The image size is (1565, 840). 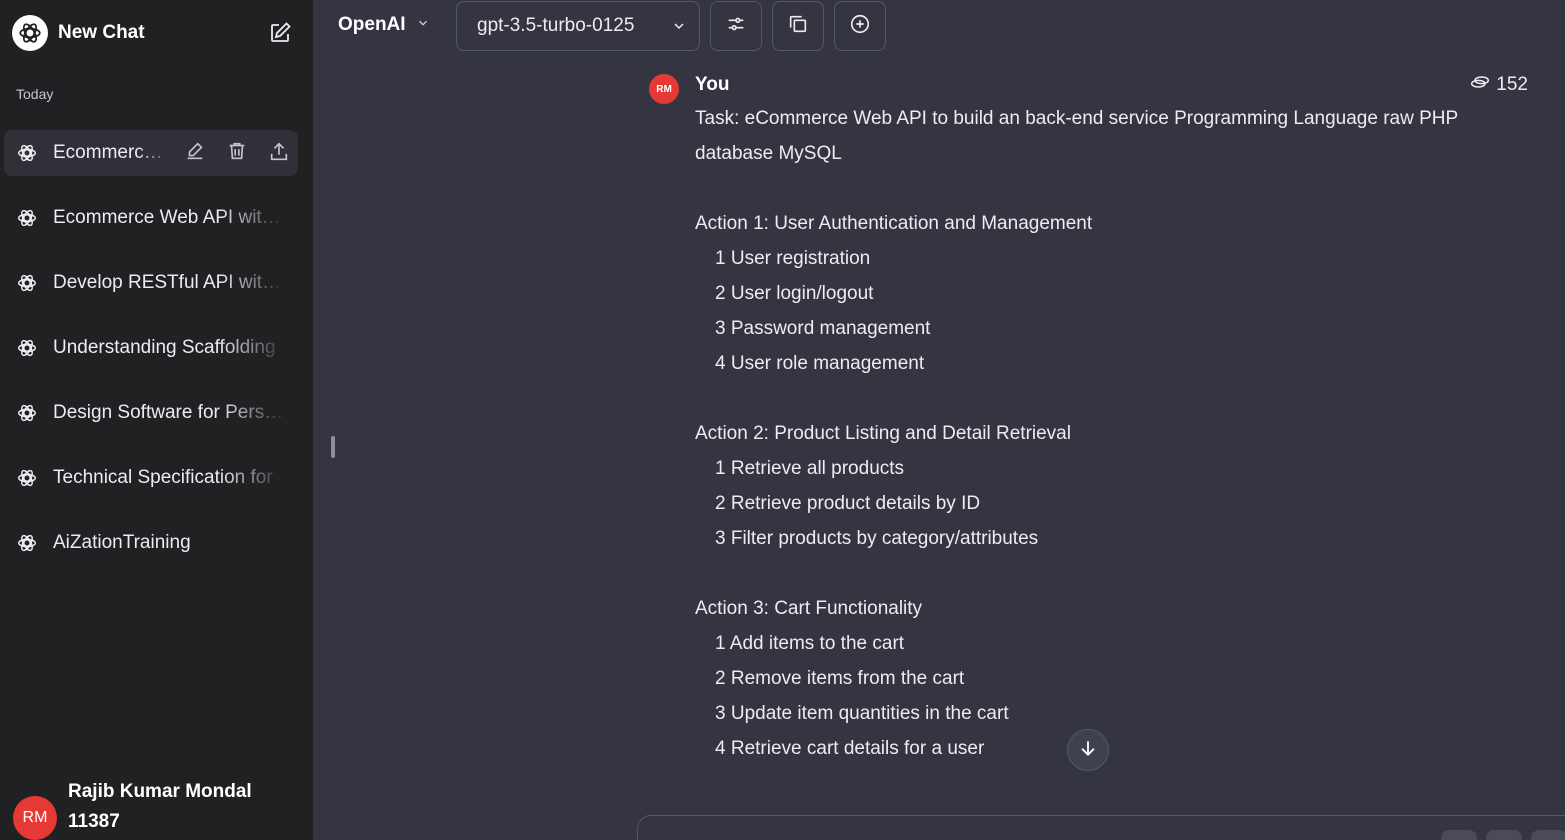 I want to click on user-credits: 11387, so click(x=94, y=821).